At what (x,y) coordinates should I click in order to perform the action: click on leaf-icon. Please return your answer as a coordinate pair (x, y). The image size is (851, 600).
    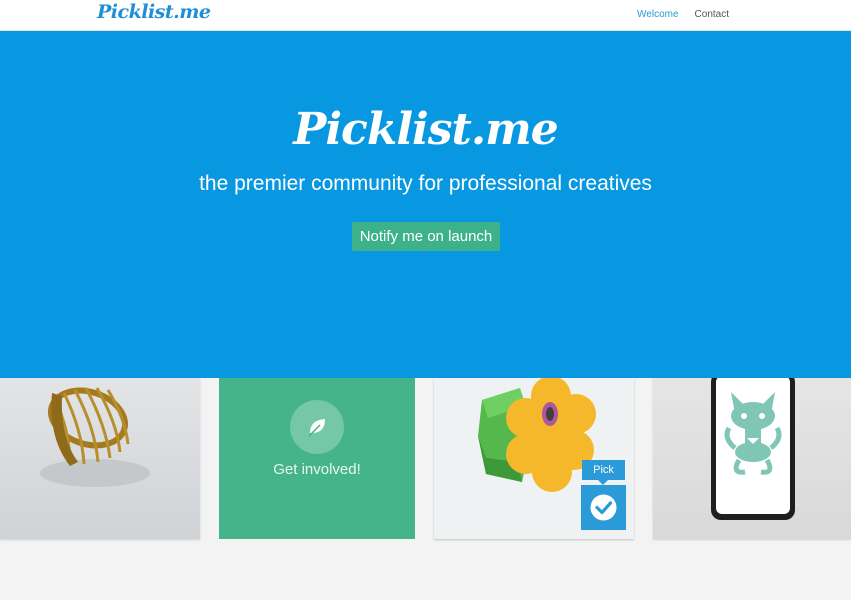
    Looking at the image, I should click on (316, 428).